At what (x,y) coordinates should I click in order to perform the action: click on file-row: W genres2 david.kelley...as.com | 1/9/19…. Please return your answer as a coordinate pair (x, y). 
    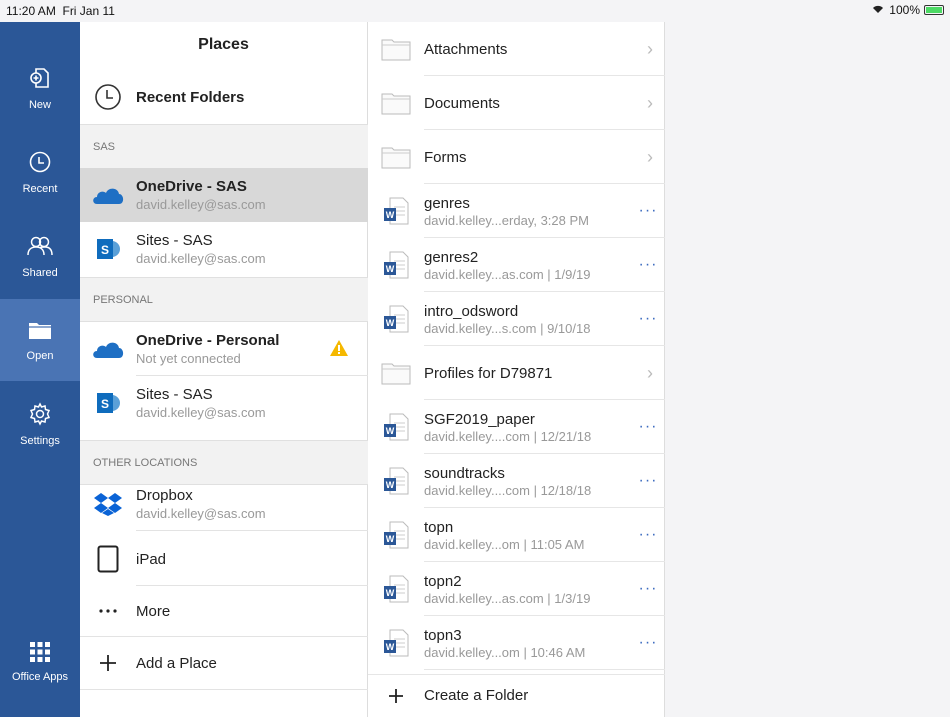
    Looking at the image, I should click on (516, 265).